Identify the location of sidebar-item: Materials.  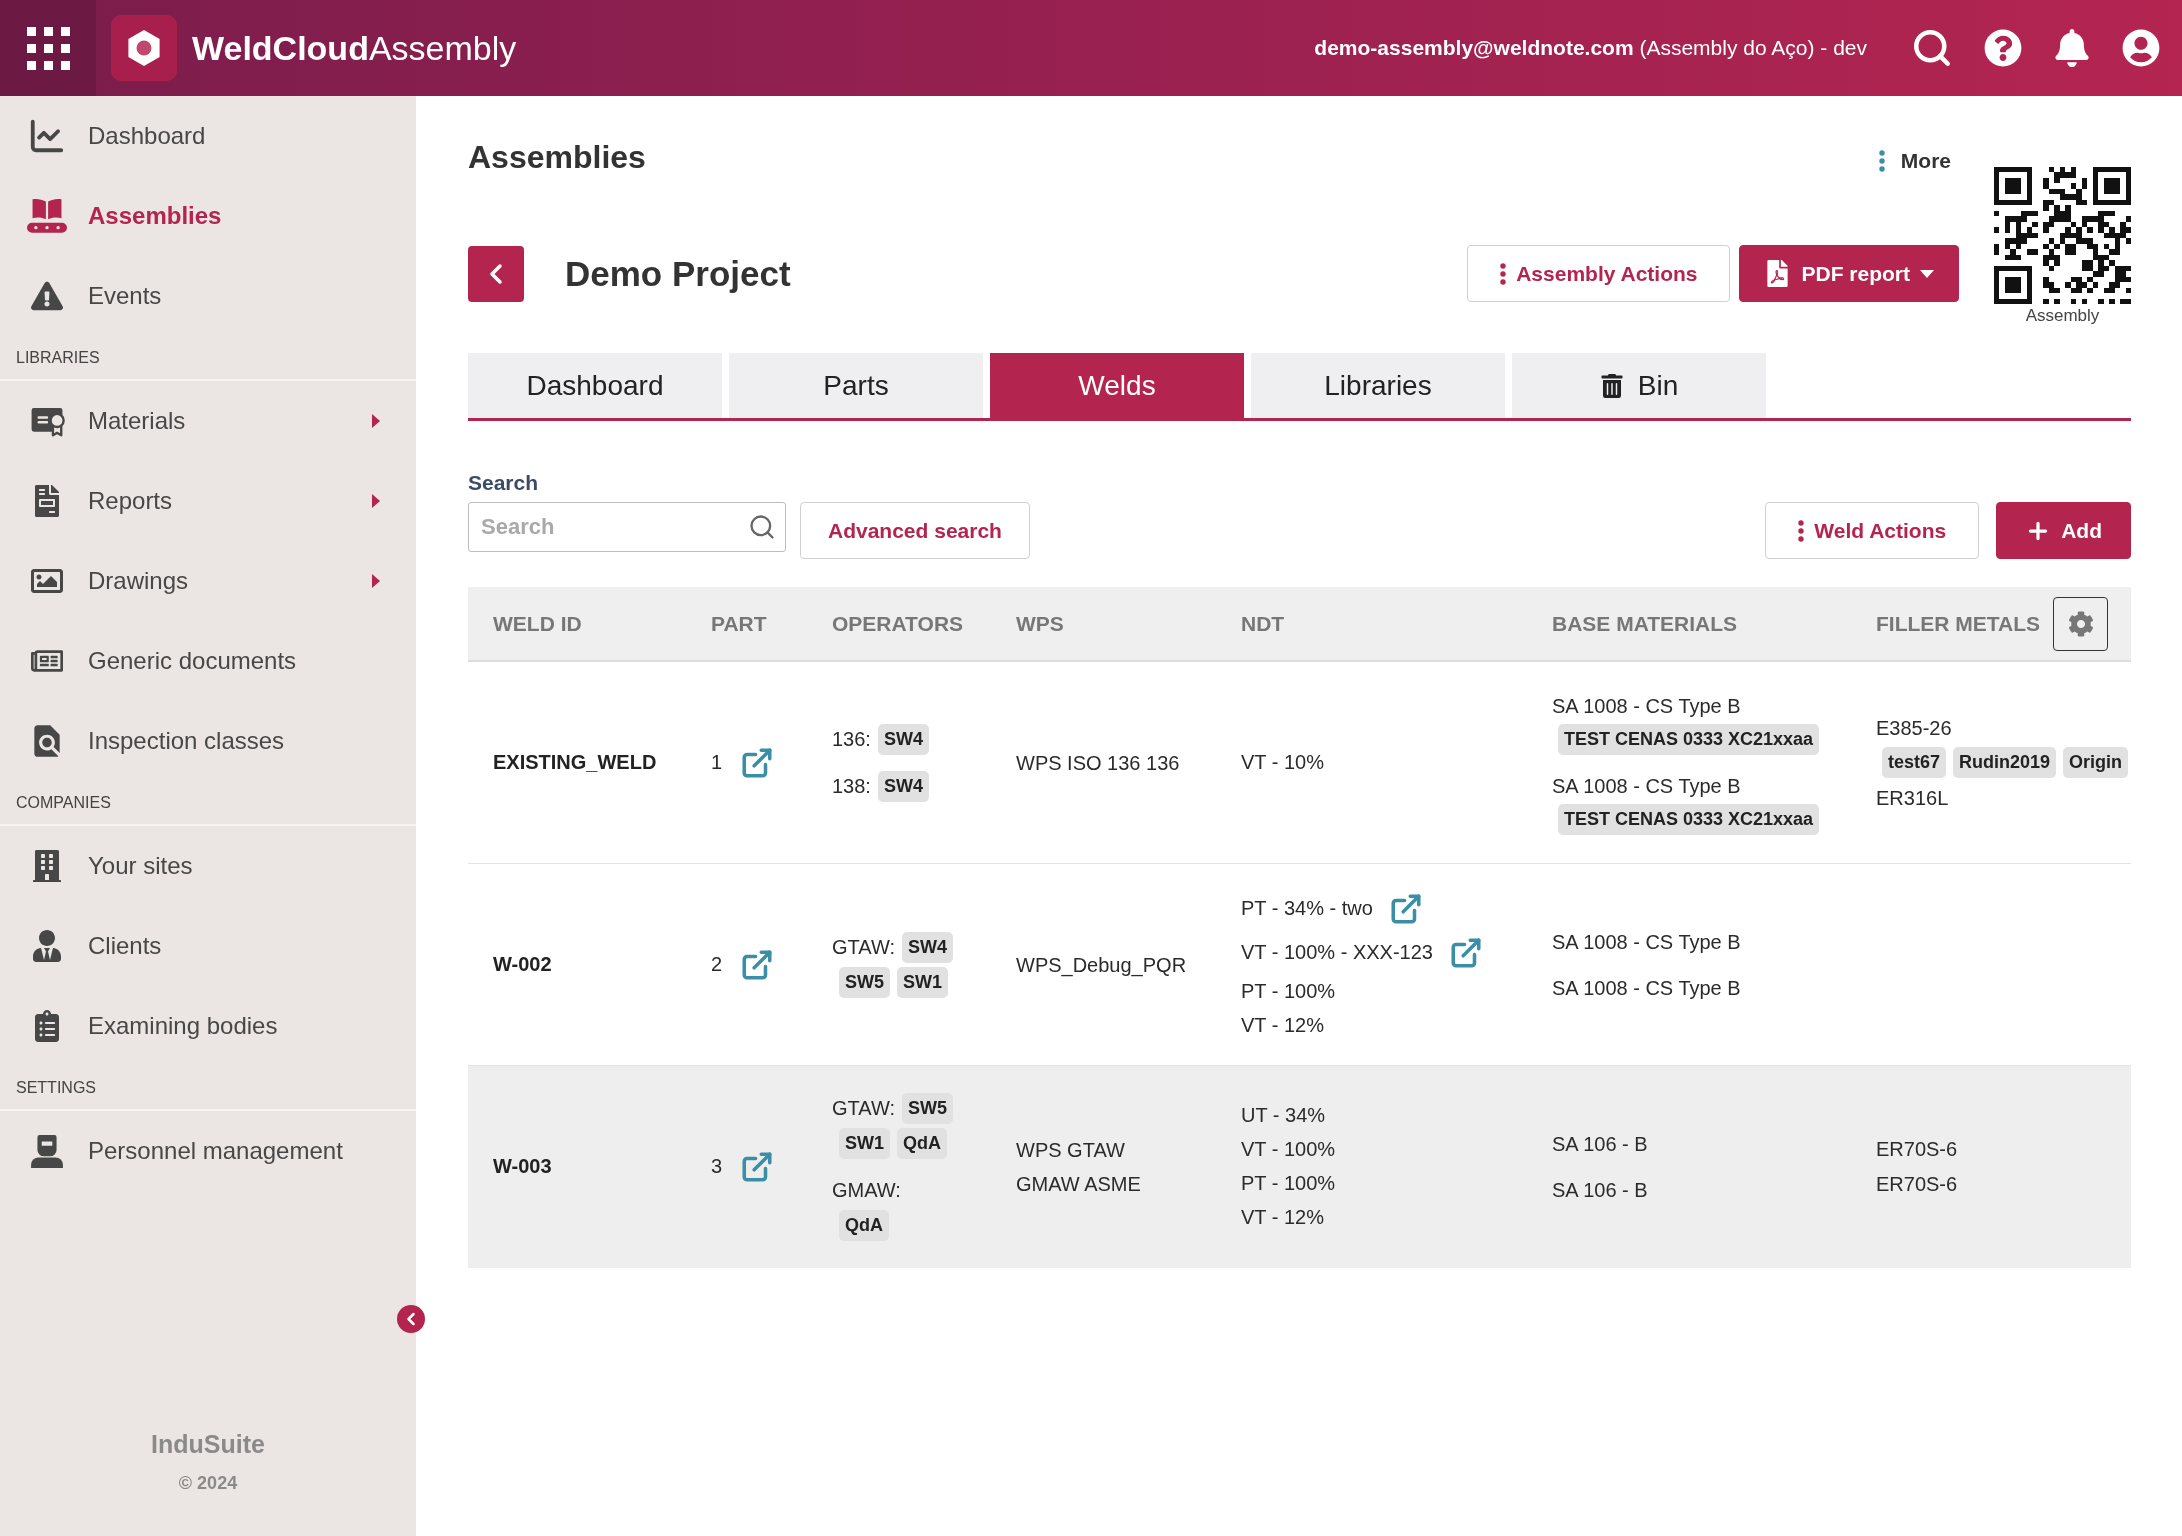
(208, 421).